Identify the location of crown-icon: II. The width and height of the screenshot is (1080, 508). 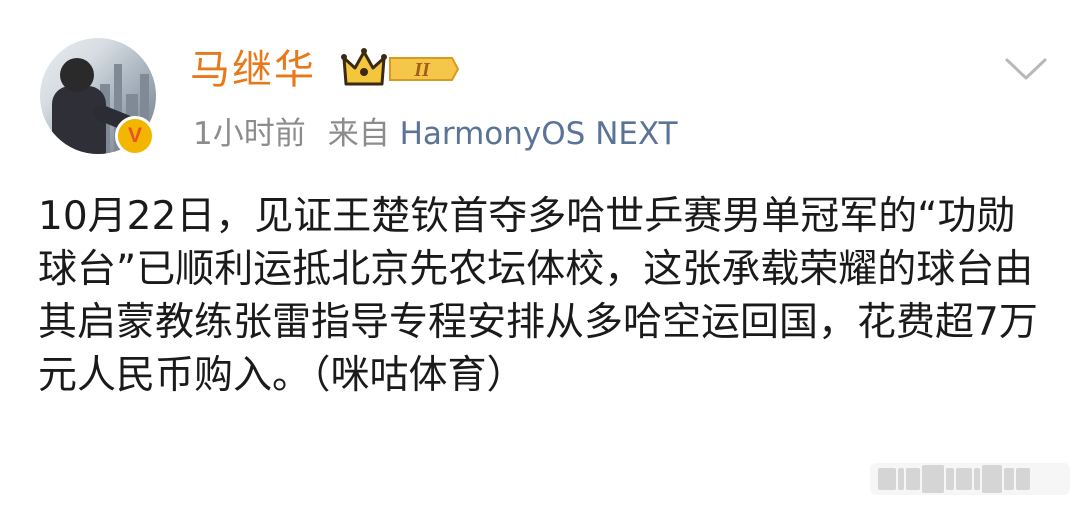
(400, 69).